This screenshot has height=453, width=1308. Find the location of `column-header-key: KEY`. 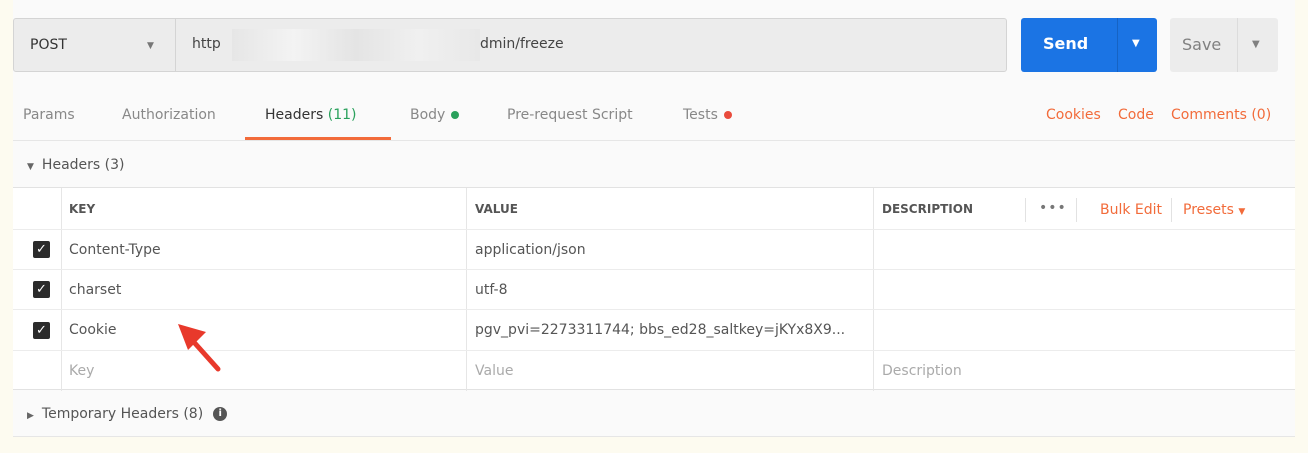

column-header-key: KEY is located at coordinates (82, 208).